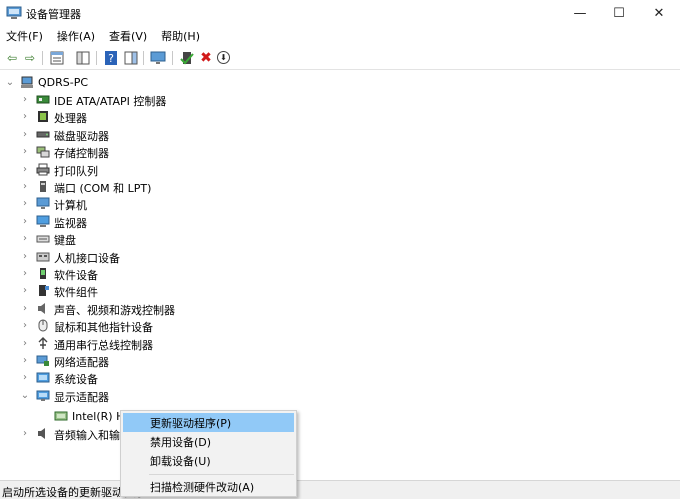 This screenshot has width=680, height=499. I want to click on back-icon: ⇦, so click(12, 58).